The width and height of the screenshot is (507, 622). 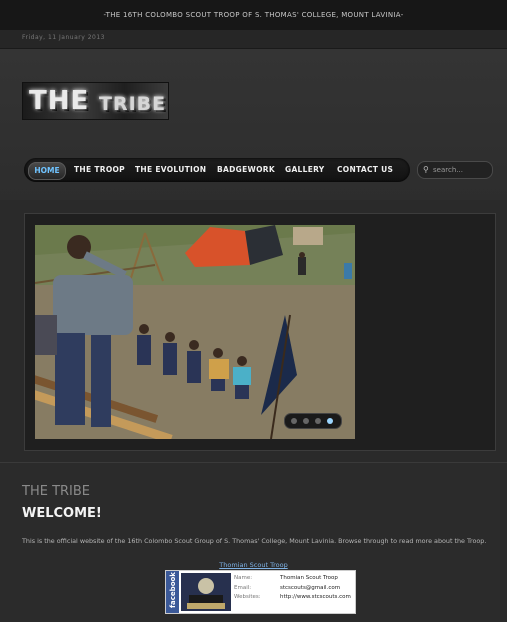 I want to click on fb-email-value: stcscouts@gmail.com, so click(x=310, y=588).